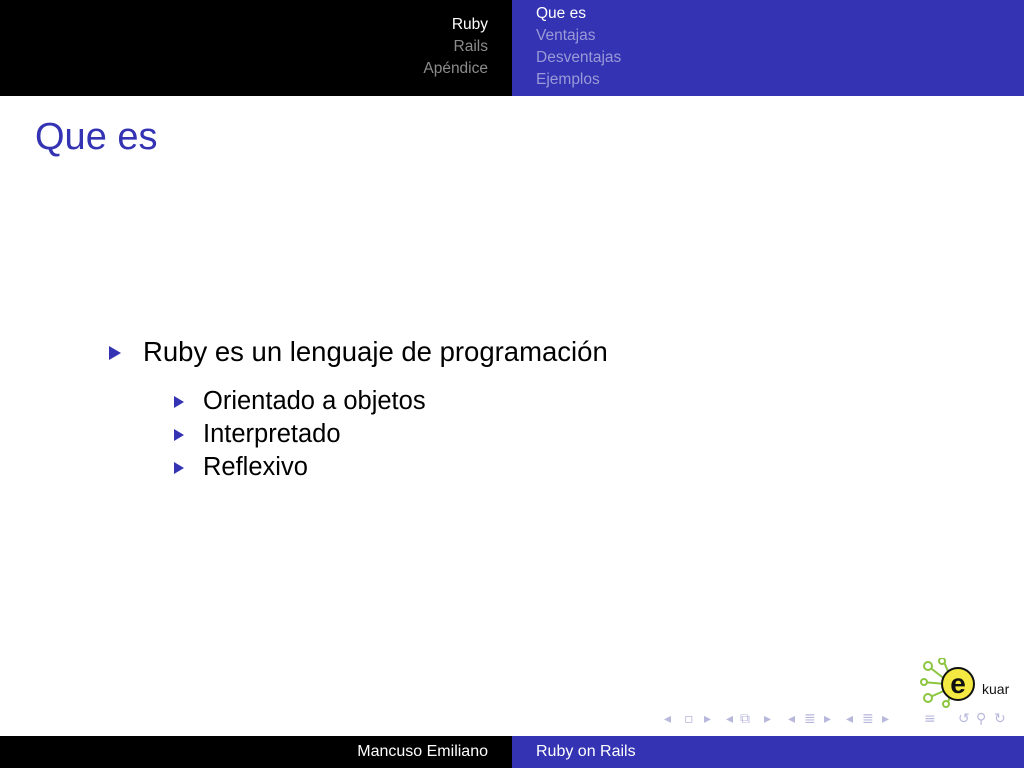 The width and height of the screenshot is (1024, 768). What do you see at coordinates (255, 467) in the screenshot?
I see `sub-list-item: Reflexivo` at bounding box center [255, 467].